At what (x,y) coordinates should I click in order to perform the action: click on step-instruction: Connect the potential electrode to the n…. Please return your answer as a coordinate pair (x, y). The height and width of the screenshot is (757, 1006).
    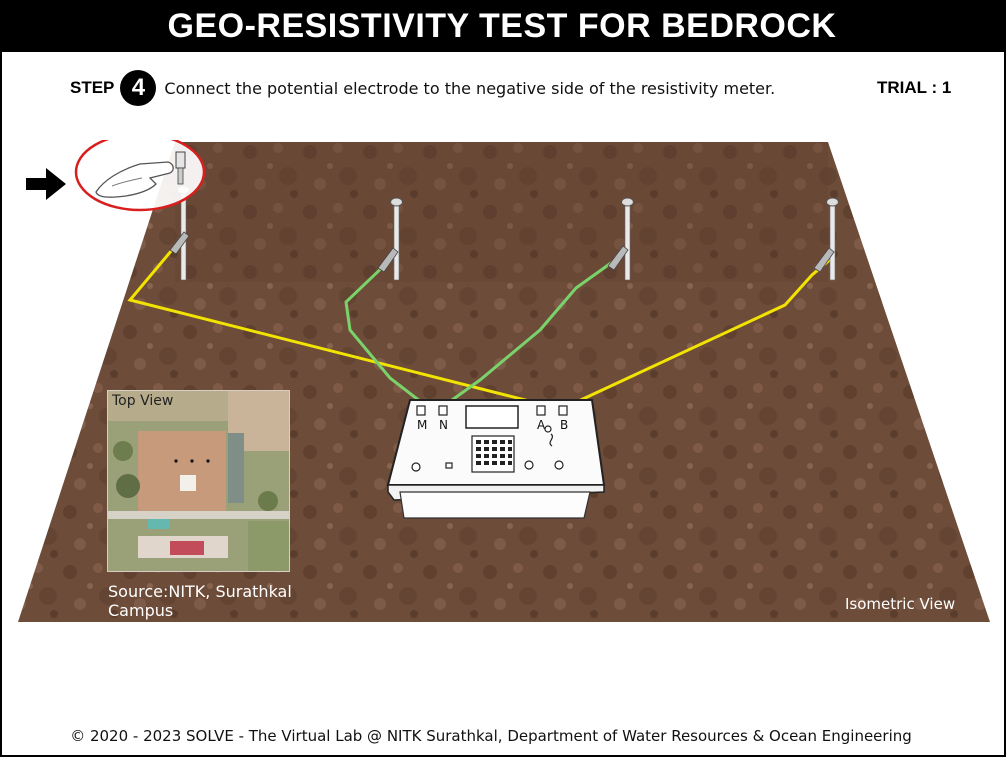
    Looking at the image, I should click on (470, 88).